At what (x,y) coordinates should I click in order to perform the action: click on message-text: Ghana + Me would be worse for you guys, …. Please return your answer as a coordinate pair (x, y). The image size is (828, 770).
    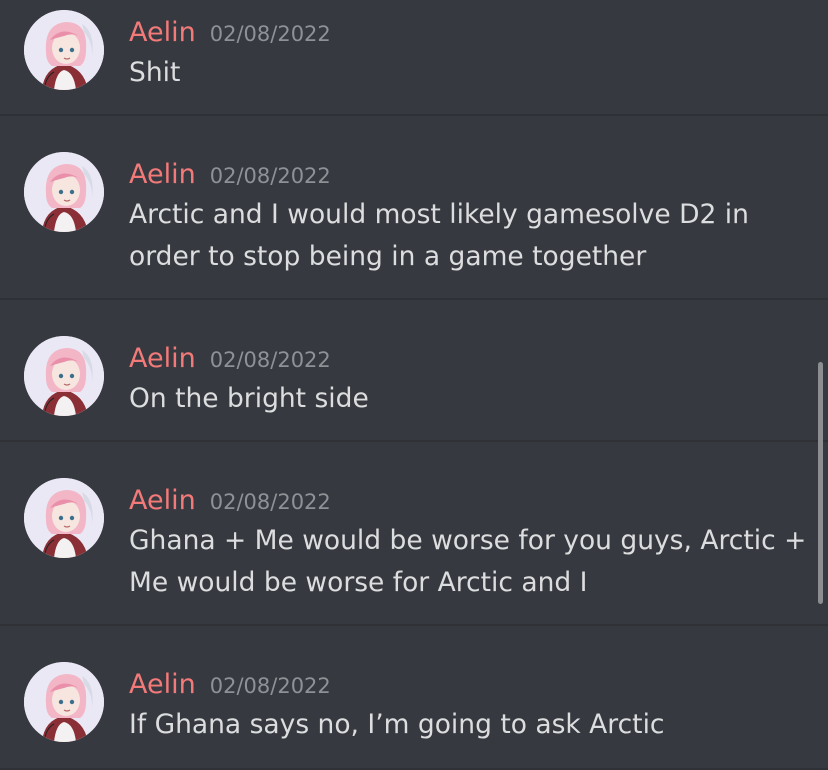
    Looking at the image, I should click on (468, 561).